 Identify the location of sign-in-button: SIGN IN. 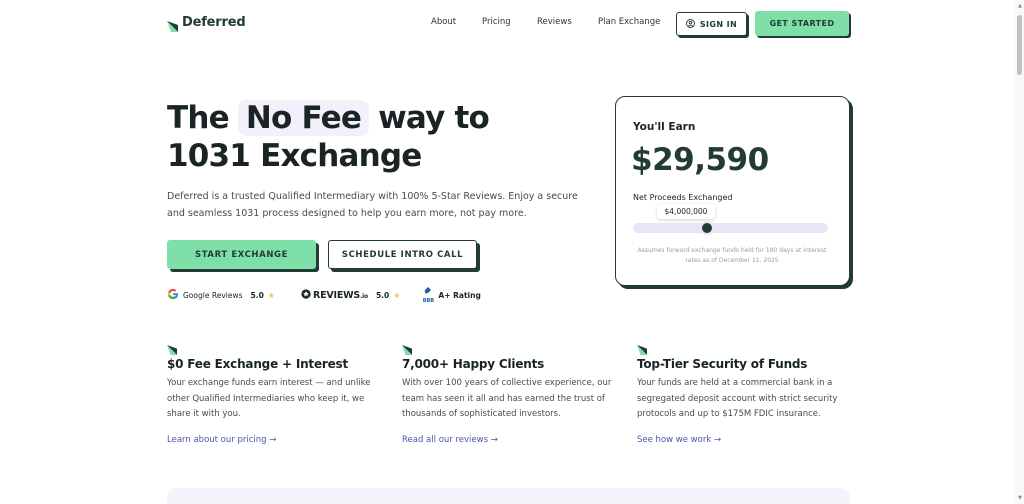
(711, 24).